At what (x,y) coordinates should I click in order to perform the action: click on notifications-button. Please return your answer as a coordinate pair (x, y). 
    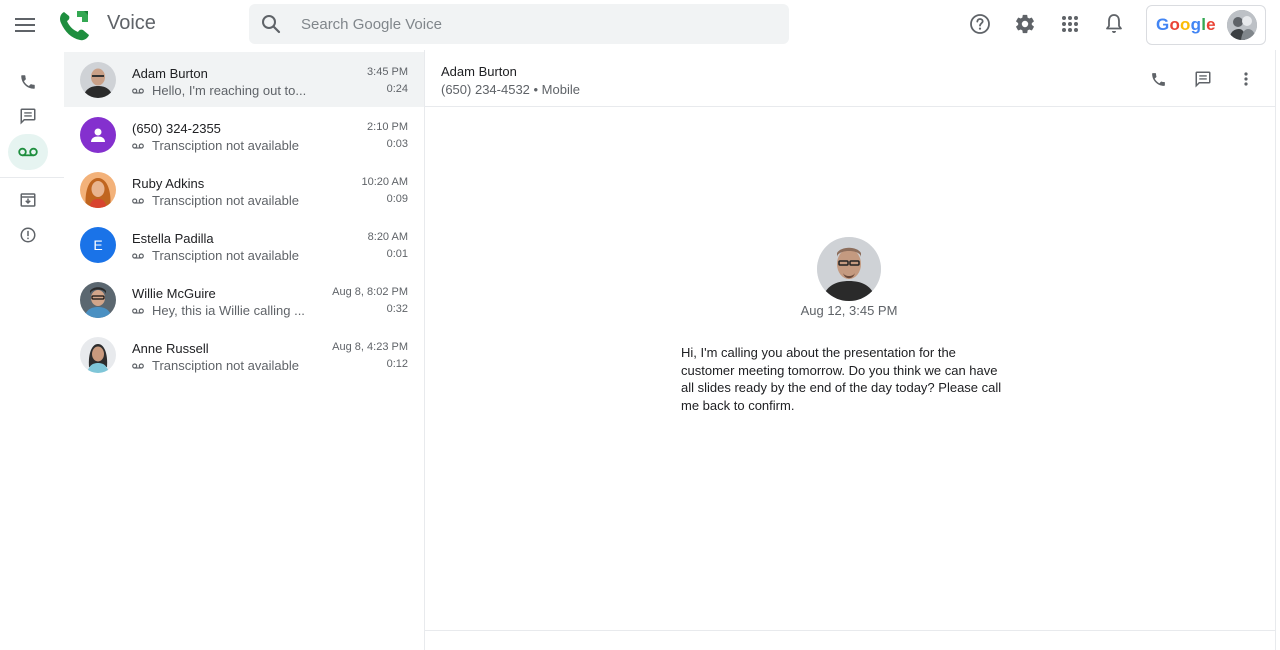
    Looking at the image, I should click on (1114, 24).